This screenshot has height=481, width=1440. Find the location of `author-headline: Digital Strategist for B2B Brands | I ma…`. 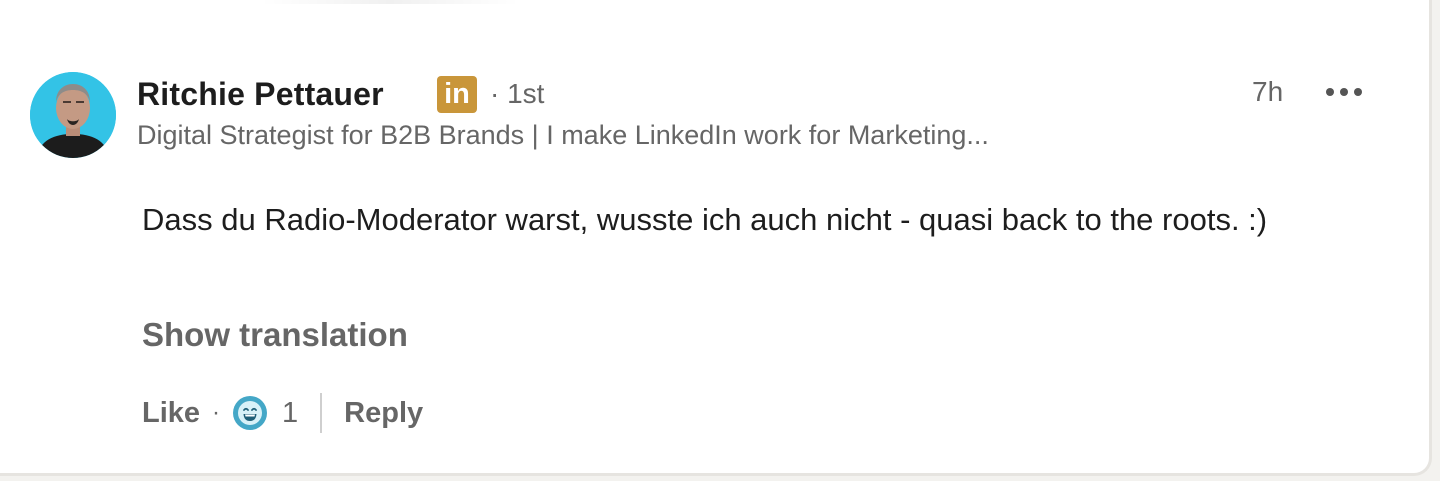

author-headline: Digital Strategist for B2B Brands | I ma… is located at coordinates (563, 135).